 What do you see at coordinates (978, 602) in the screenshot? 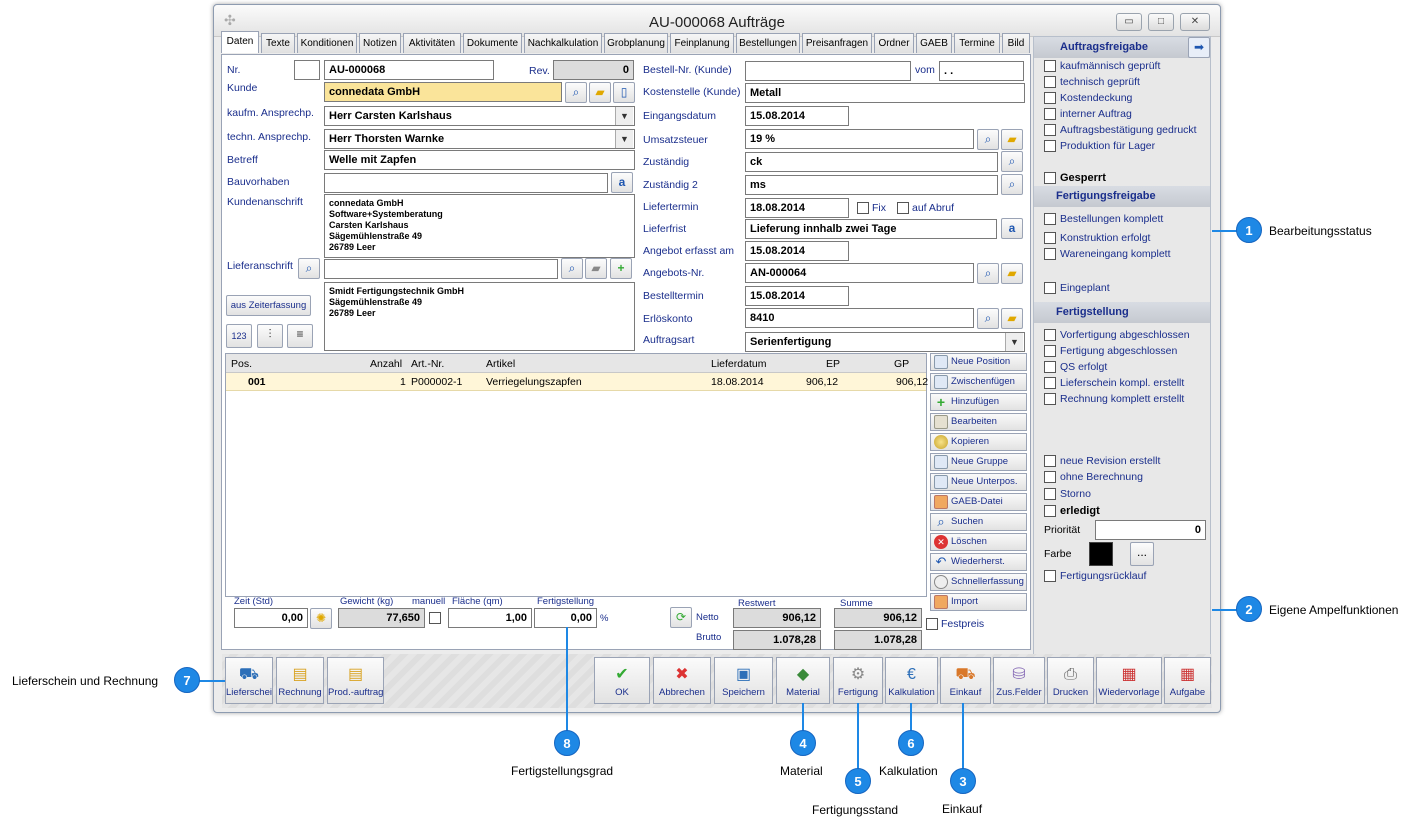
I see `import-button: Import` at bounding box center [978, 602].